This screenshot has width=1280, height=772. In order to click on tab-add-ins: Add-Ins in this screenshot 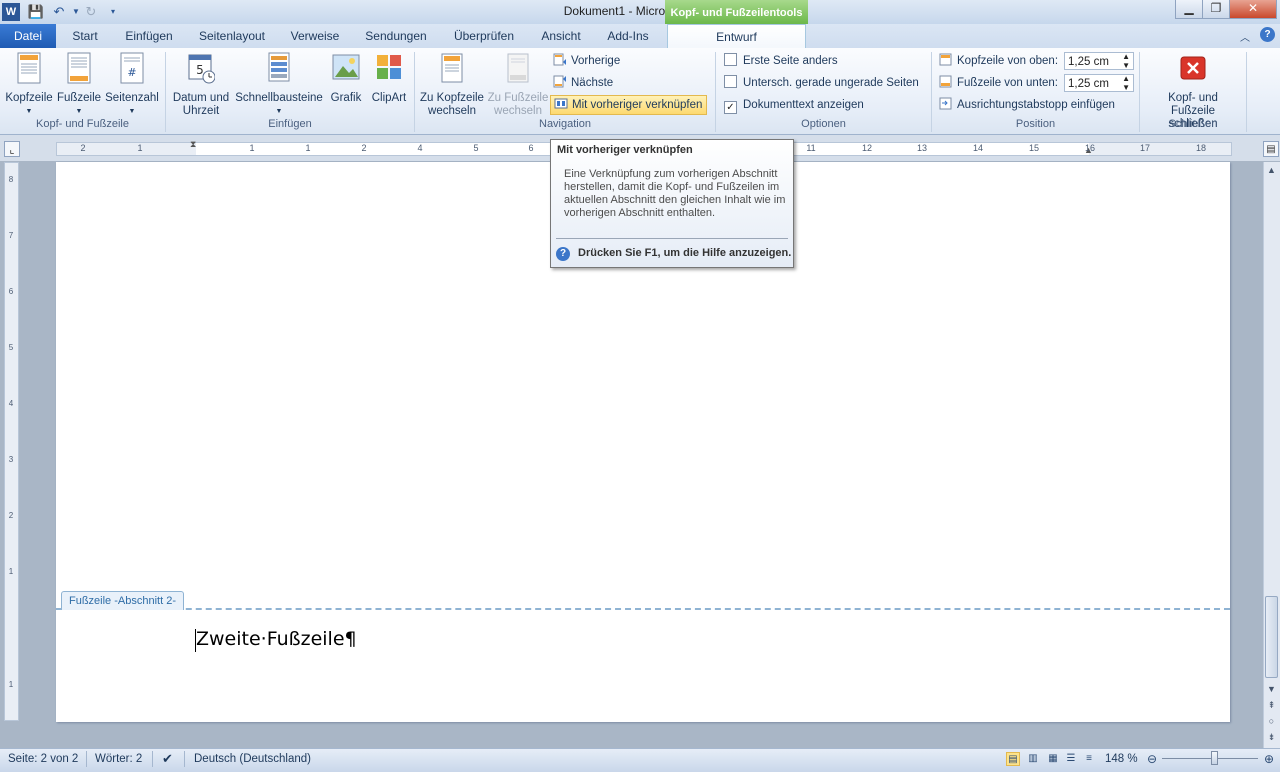, I will do `click(628, 36)`.